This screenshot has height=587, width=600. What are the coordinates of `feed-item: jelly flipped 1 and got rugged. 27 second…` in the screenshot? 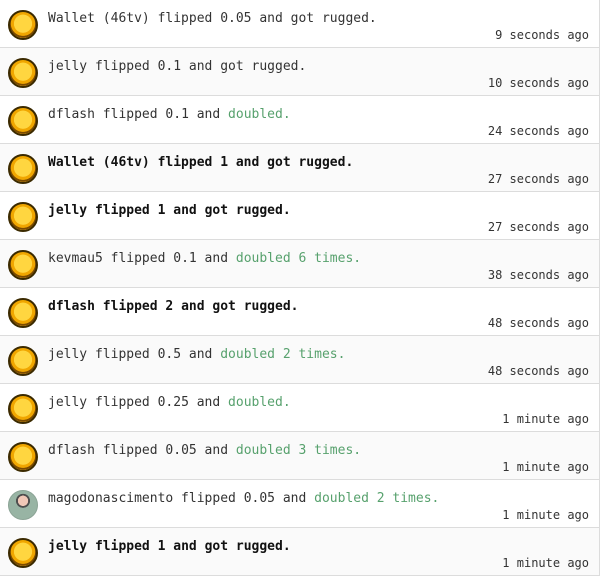 It's located at (299, 216).